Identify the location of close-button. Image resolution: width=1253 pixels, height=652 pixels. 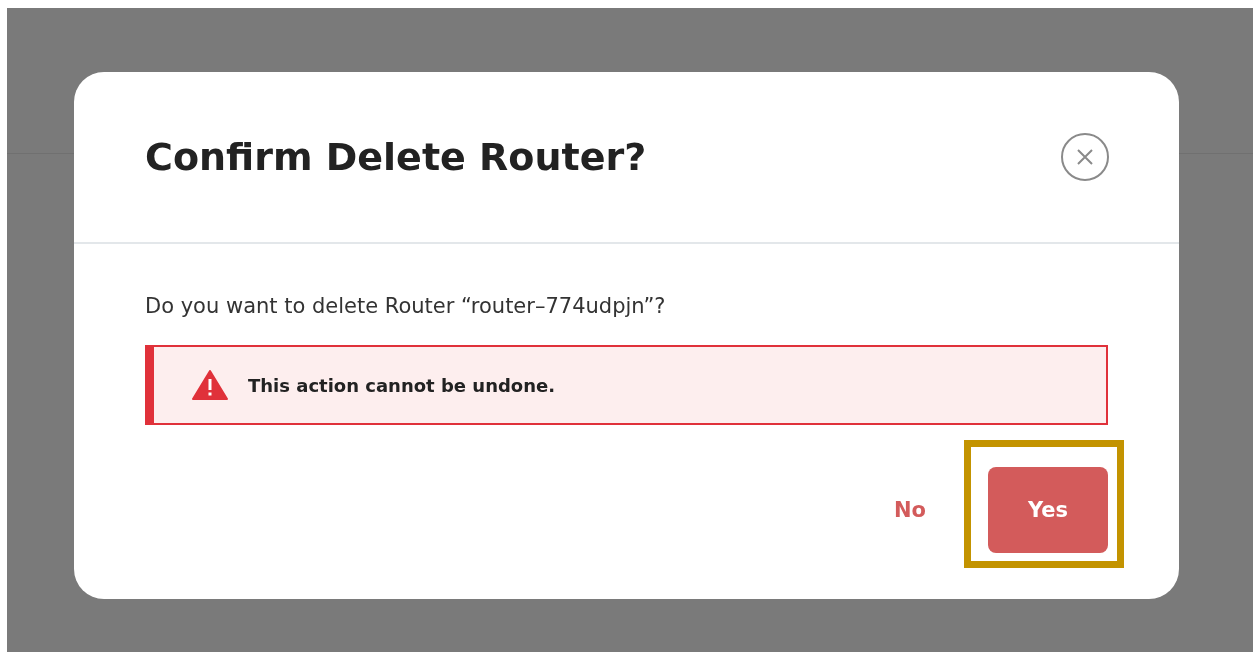
(1085, 157).